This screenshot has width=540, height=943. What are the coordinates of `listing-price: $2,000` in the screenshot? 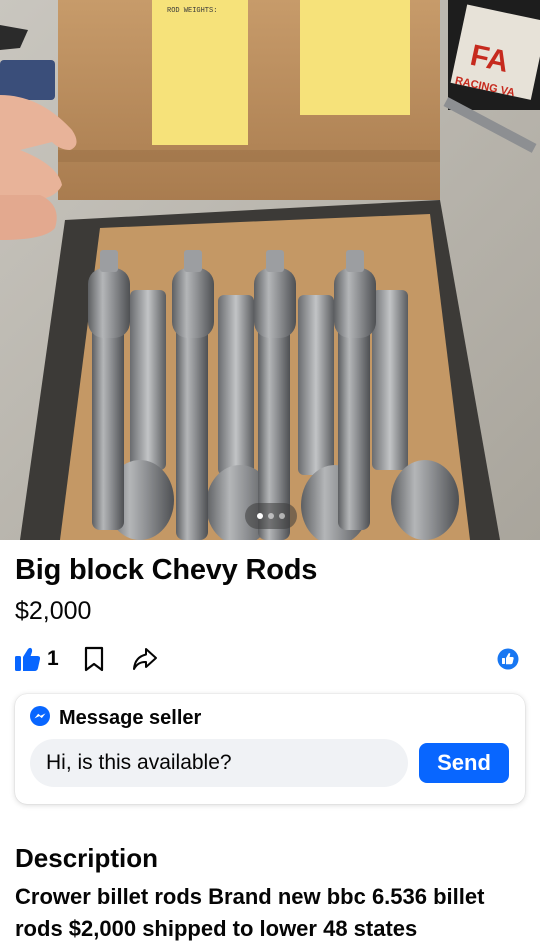 It's located at (53, 611).